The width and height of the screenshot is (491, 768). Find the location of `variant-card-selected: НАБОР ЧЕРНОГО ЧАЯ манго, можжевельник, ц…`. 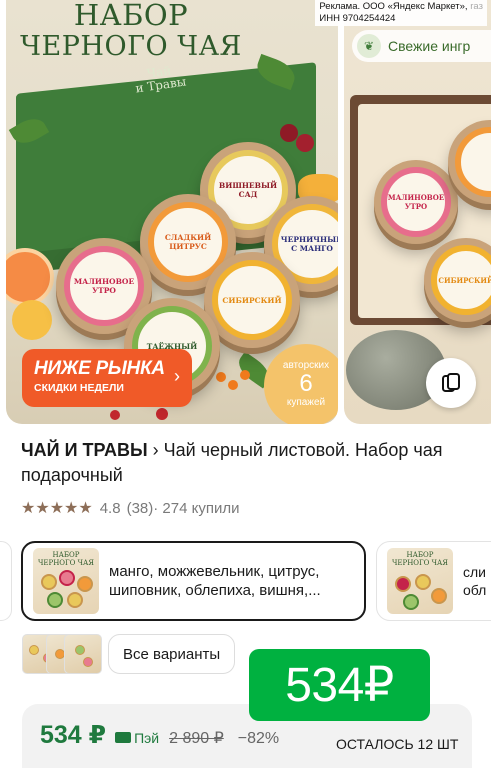

variant-card-selected: НАБОР ЧЕРНОГО ЧАЯ манго, можжевельник, ц… is located at coordinates (193, 581).